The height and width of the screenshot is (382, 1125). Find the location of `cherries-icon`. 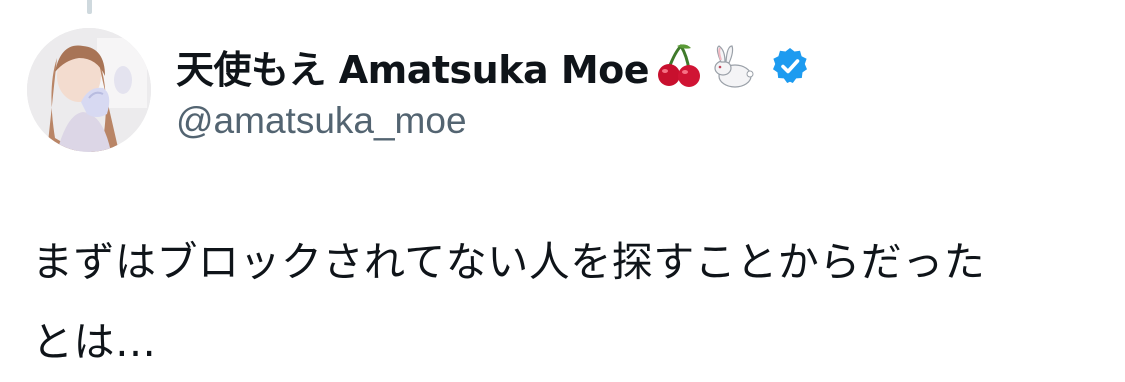

cherries-icon is located at coordinates (679, 66).